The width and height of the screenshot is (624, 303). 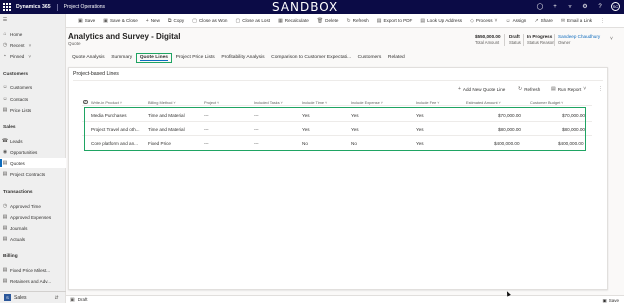 I want to click on nav-item-contacts: ☺ Contacts, so click(x=33, y=99).